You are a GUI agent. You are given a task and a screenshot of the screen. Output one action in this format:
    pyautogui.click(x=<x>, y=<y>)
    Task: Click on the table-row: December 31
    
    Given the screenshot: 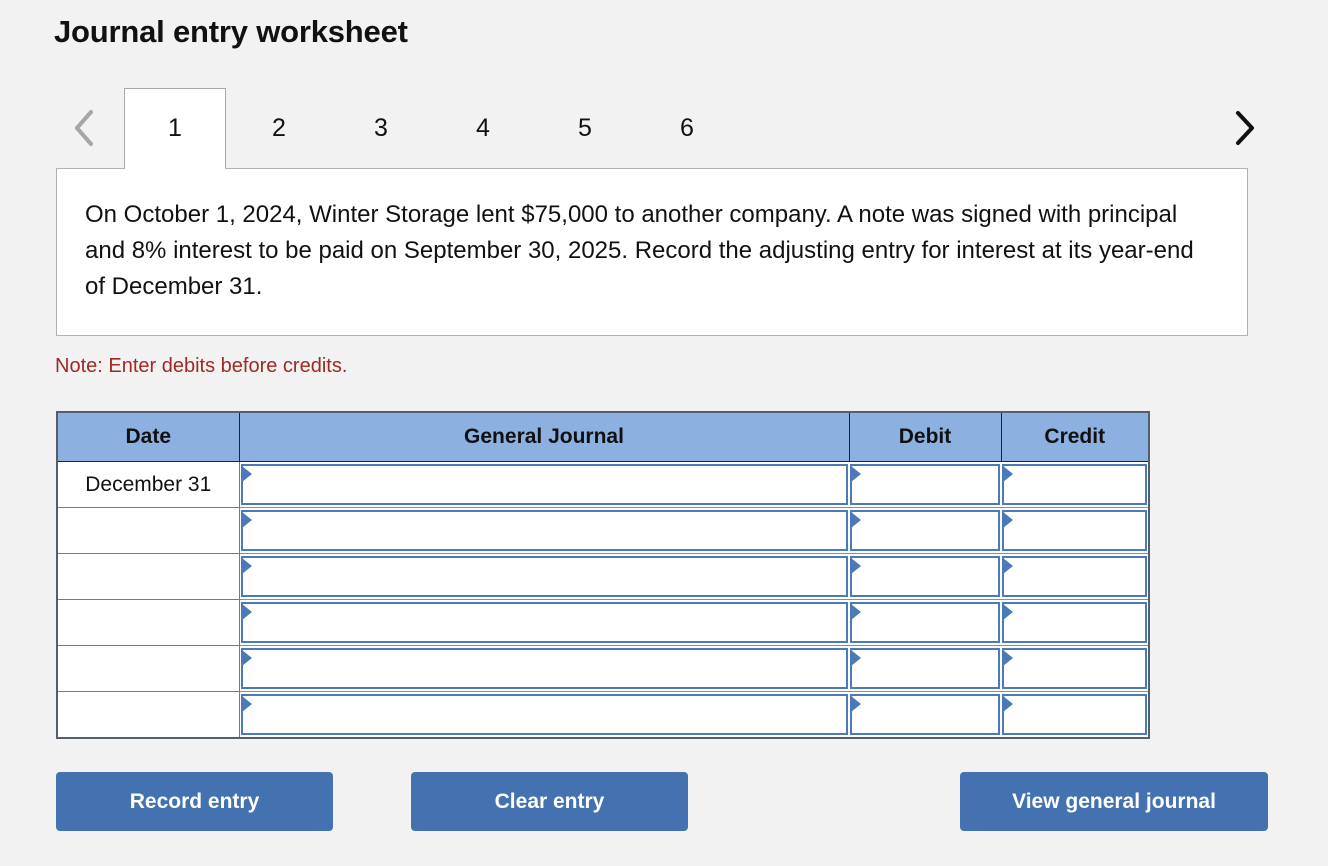 What is the action you would take?
    pyautogui.click(x=602, y=484)
    